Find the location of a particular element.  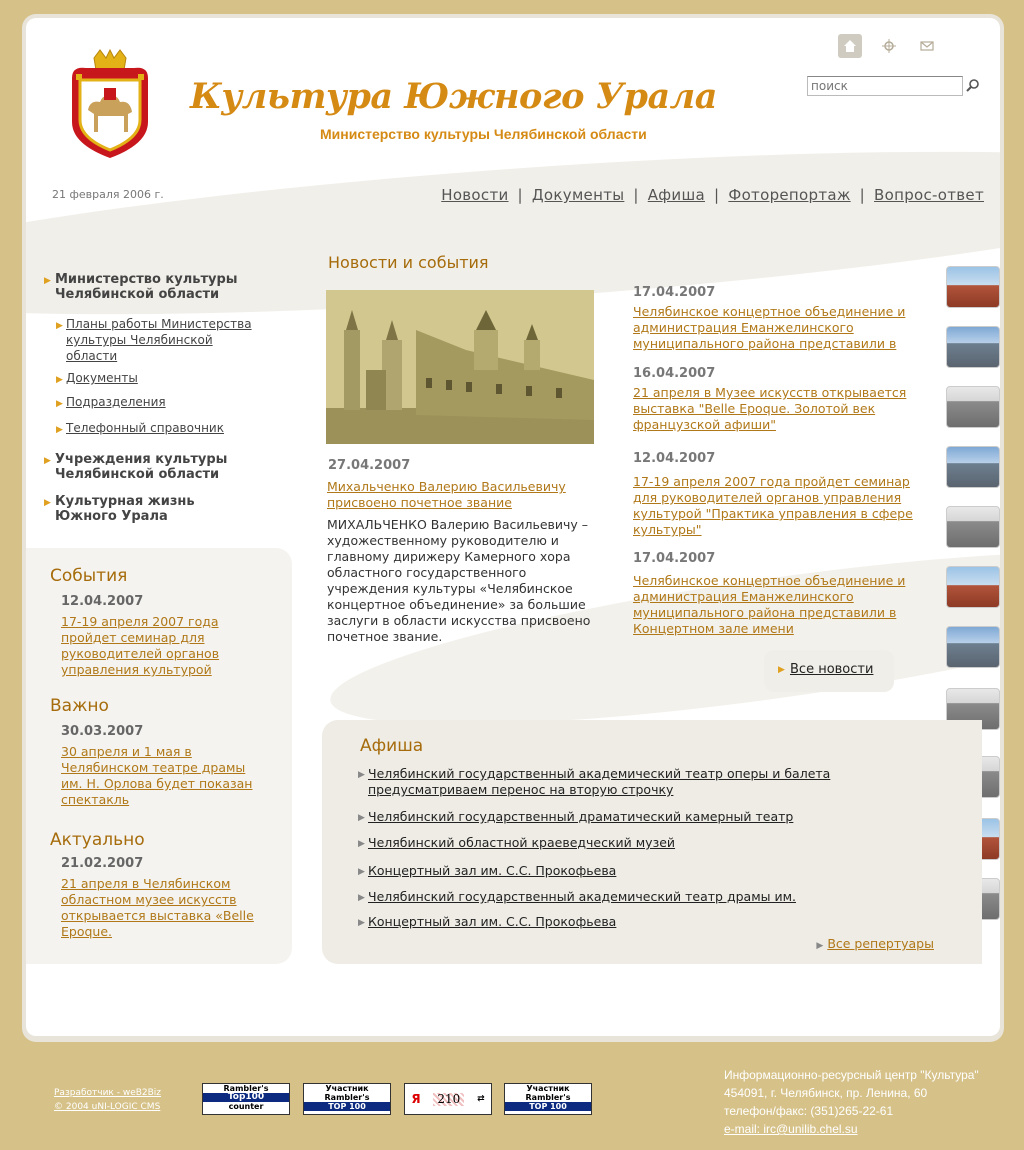

news-main-image is located at coordinates (460, 367).